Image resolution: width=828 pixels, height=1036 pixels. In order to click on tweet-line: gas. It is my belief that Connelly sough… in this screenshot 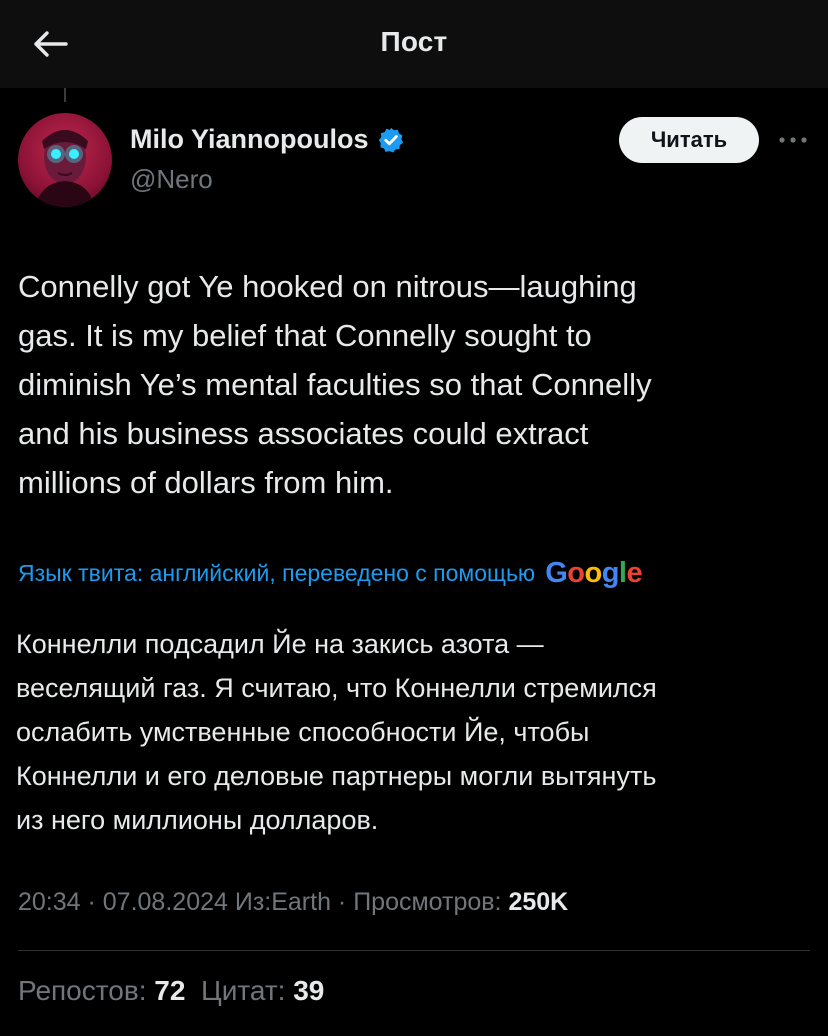, I will do `click(305, 335)`.